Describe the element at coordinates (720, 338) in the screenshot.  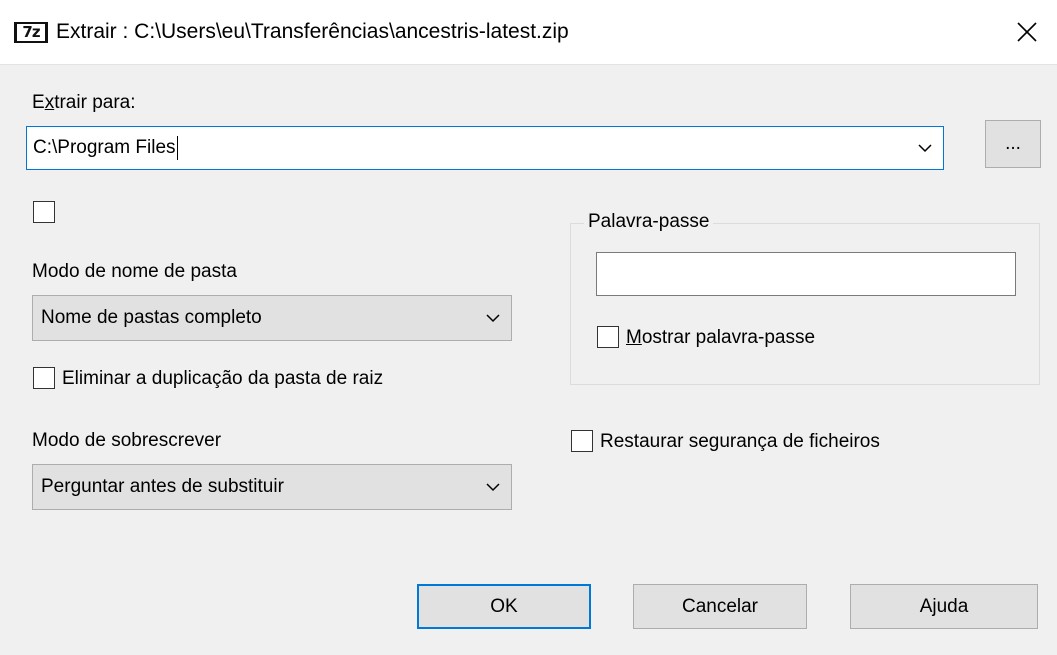
I see `show-password-label: Mostrar palavra-passe` at that location.